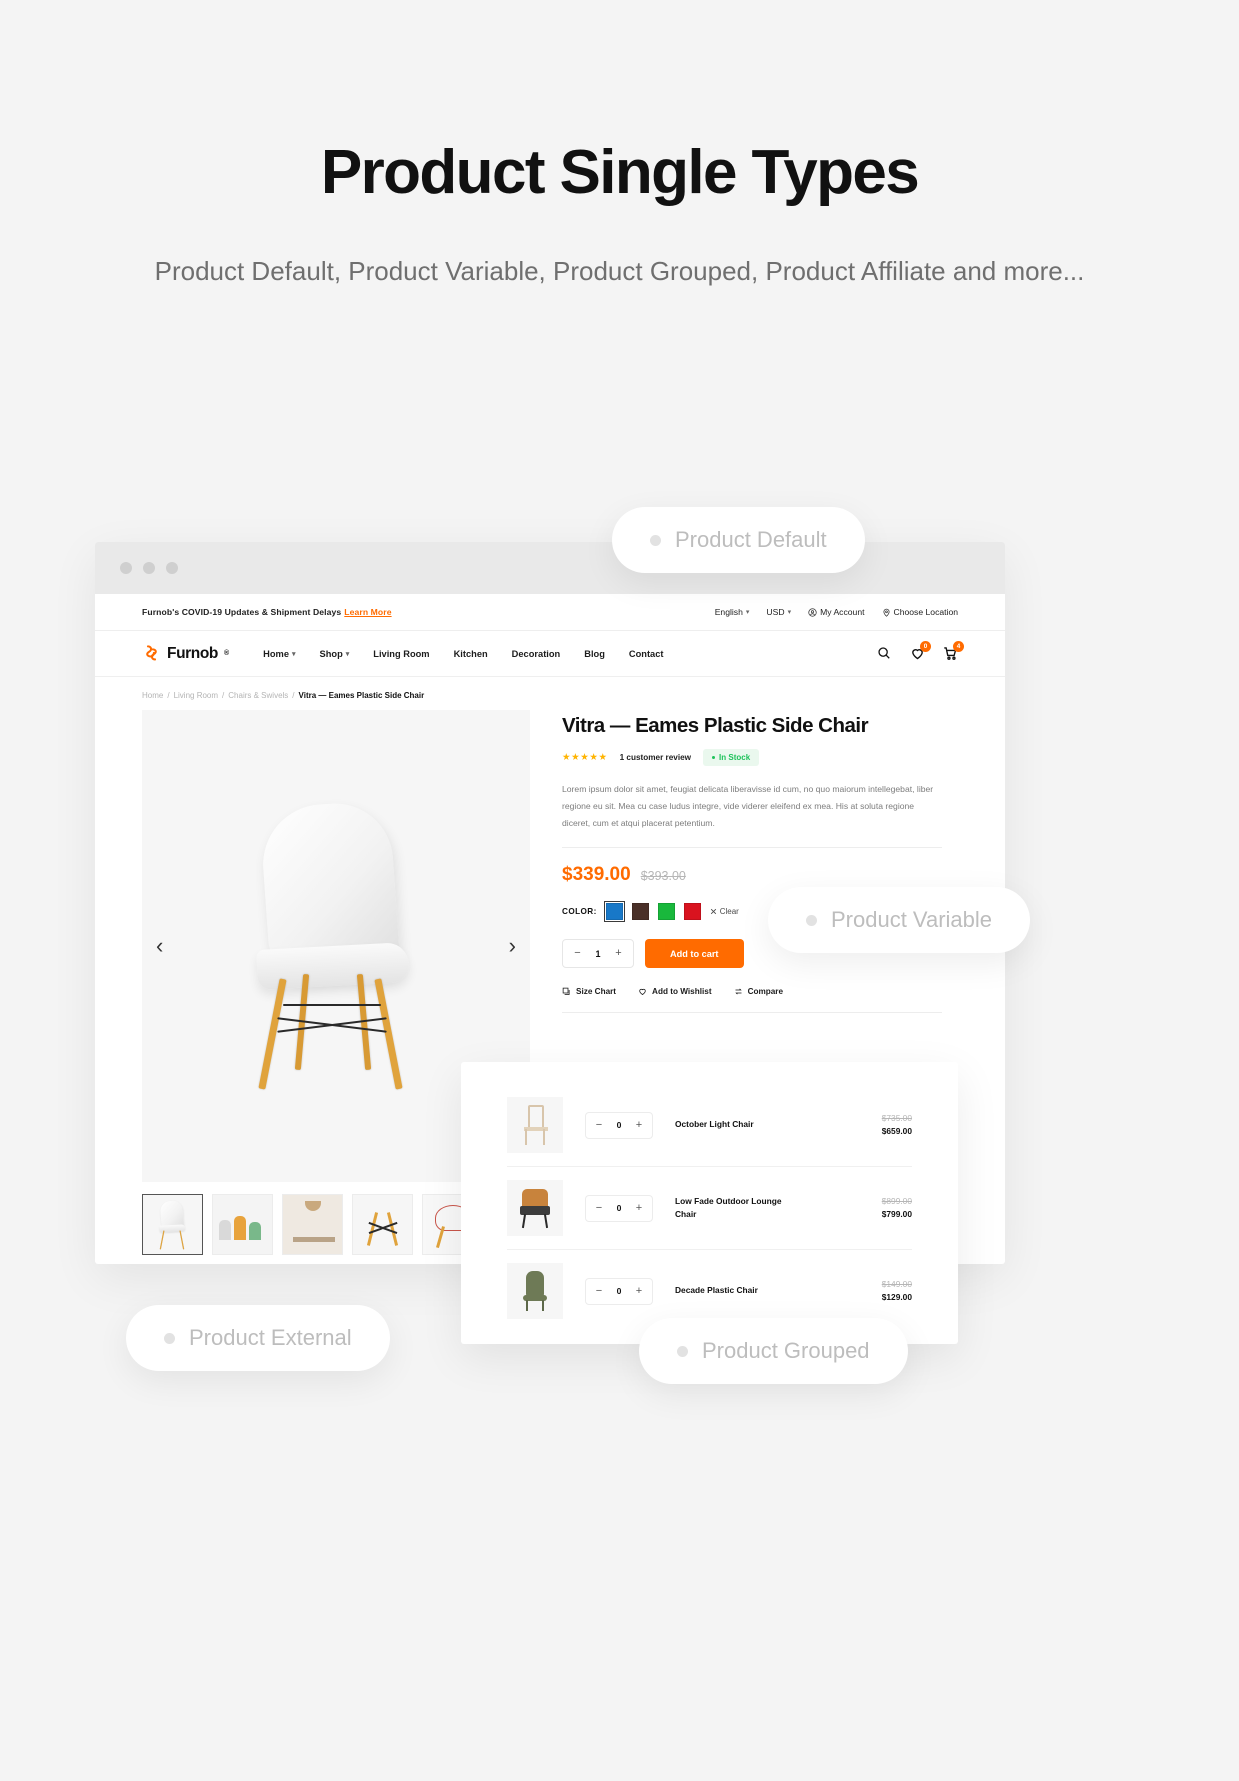 Image resolution: width=1239 pixels, height=1781 pixels. Describe the element at coordinates (471, 654) in the screenshot. I see `nav-item-kitchen: Kitchen` at that location.